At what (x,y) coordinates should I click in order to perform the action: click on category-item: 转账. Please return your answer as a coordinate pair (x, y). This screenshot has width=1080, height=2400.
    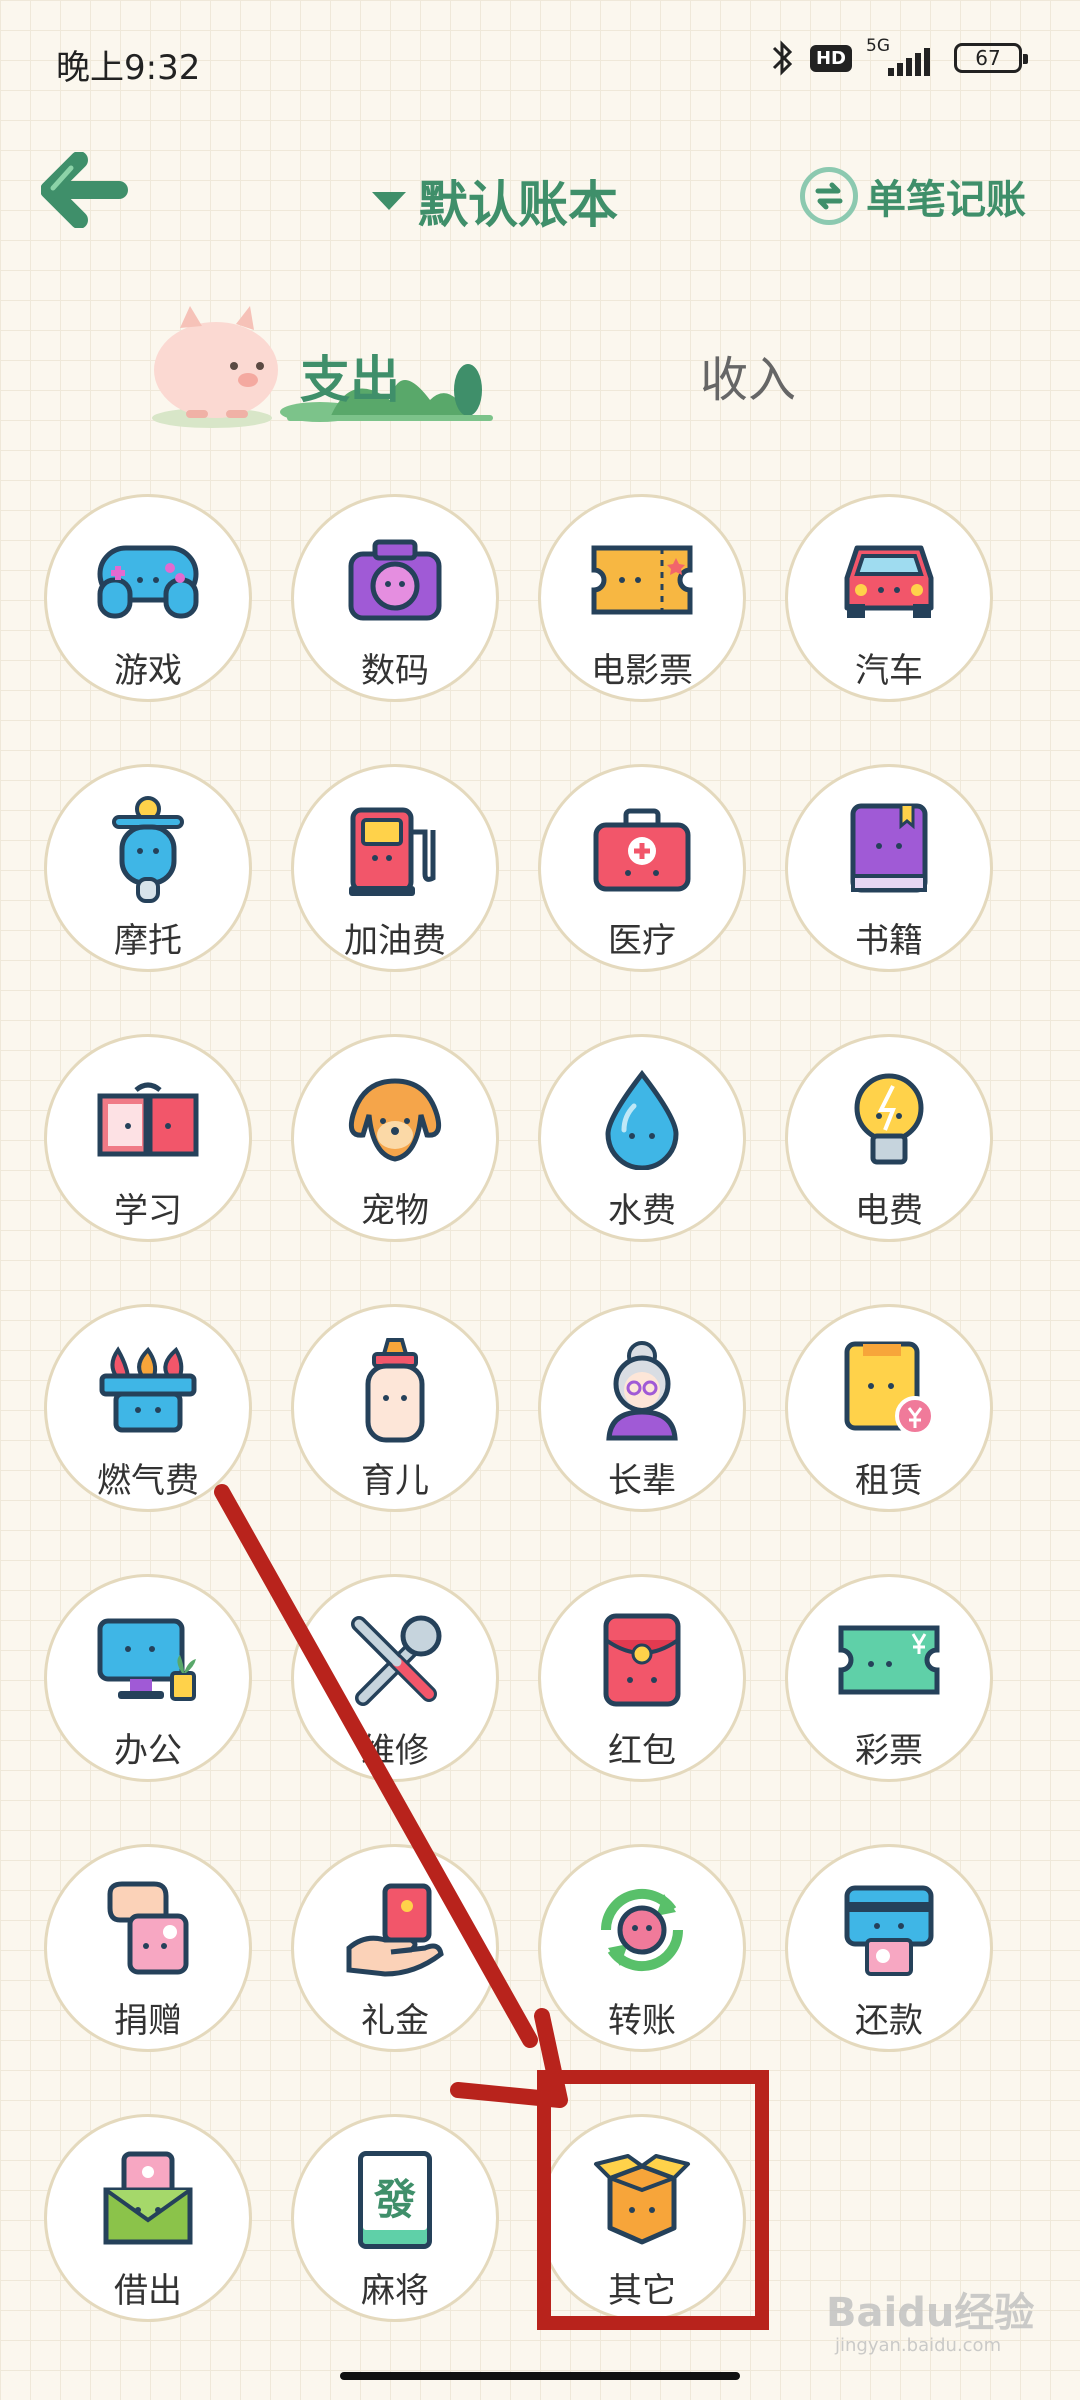
    Looking at the image, I should click on (642, 1948).